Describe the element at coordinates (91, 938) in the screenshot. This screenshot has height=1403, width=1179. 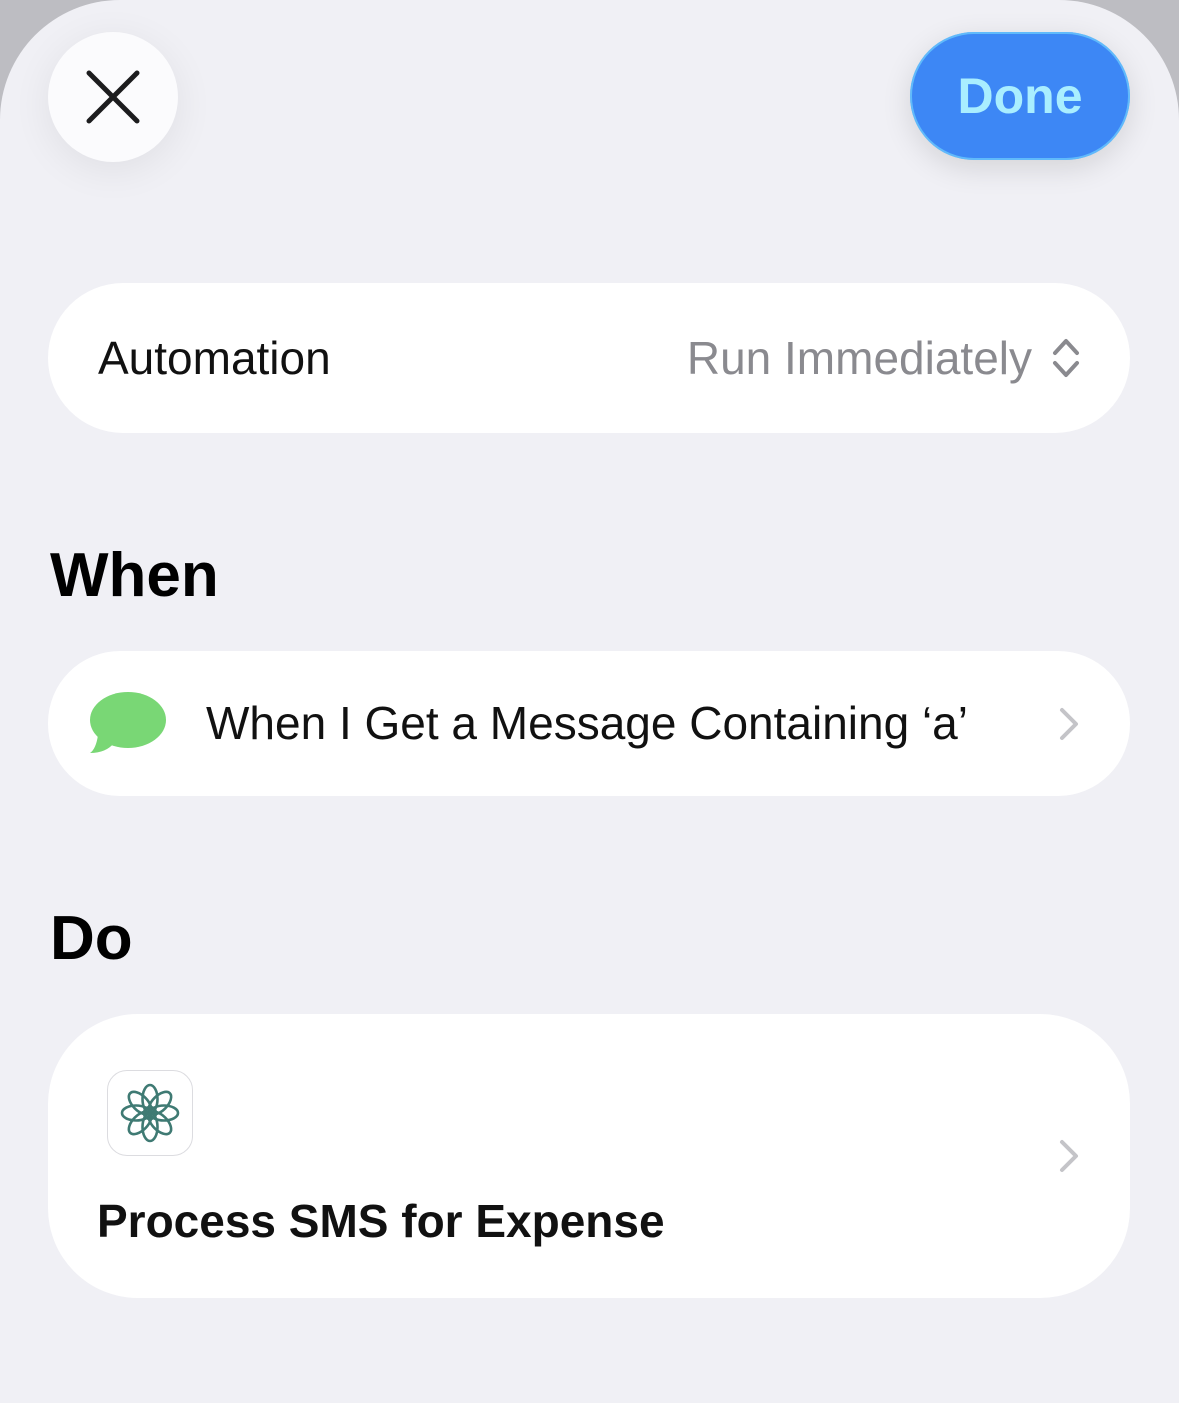
I see `do-section-title: Do` at that location.